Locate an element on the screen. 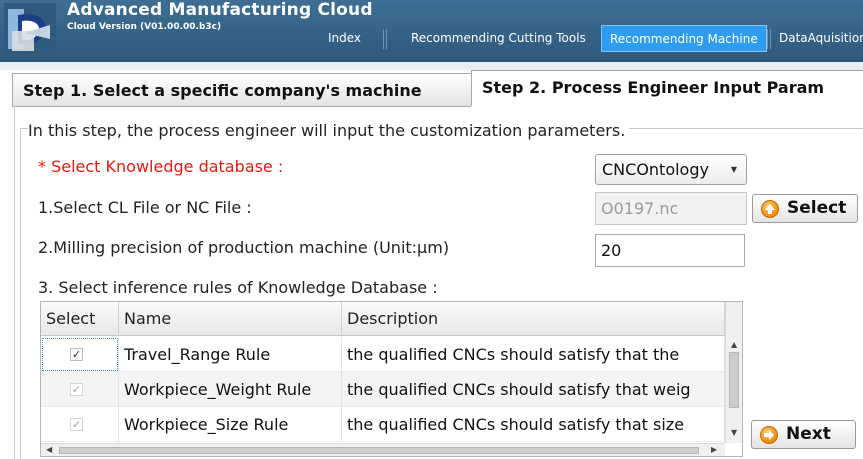  column-select: Select is located at coordinates (80, 319).